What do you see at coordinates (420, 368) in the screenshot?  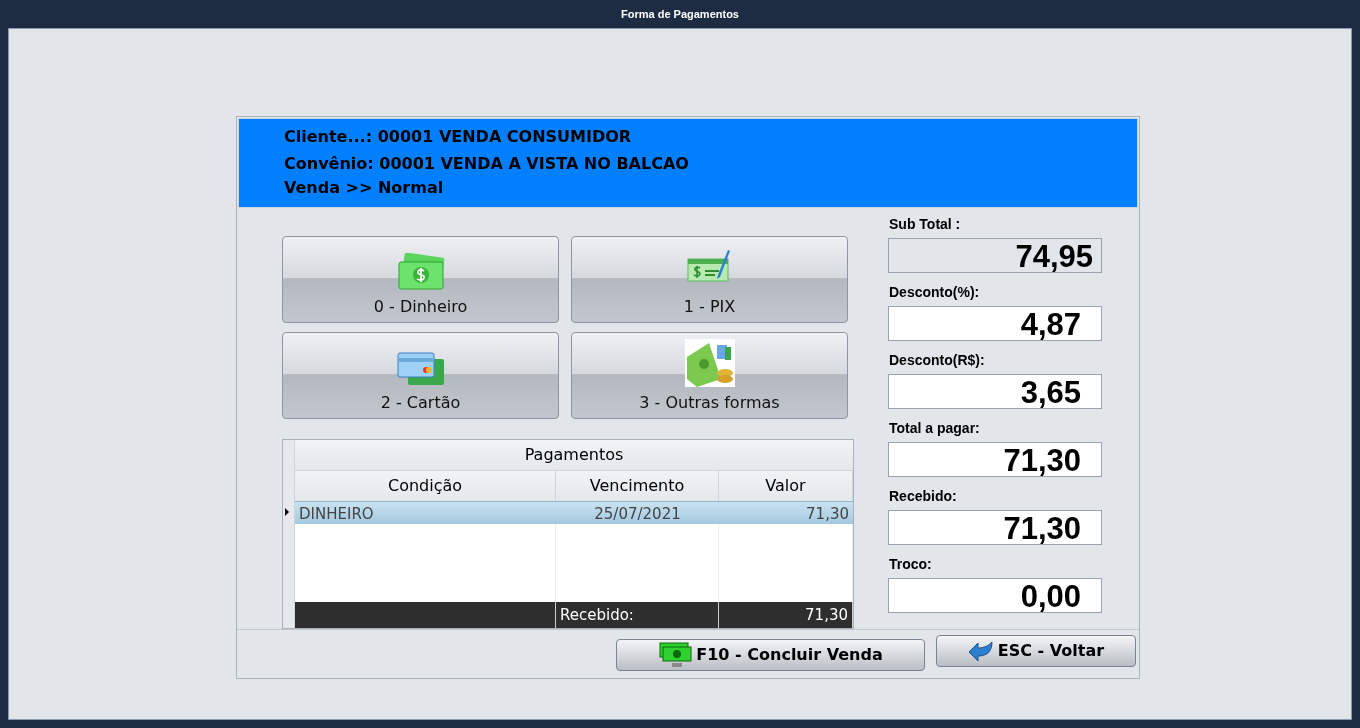 I see `credit-card-icon` at bounding box center [420, 368].